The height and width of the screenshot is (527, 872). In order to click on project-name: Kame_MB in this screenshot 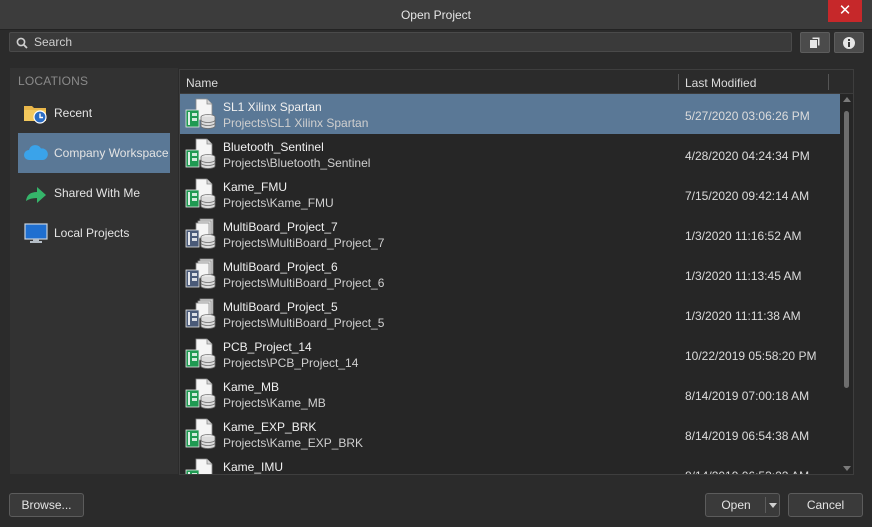, I will do `click(251, 387)`.